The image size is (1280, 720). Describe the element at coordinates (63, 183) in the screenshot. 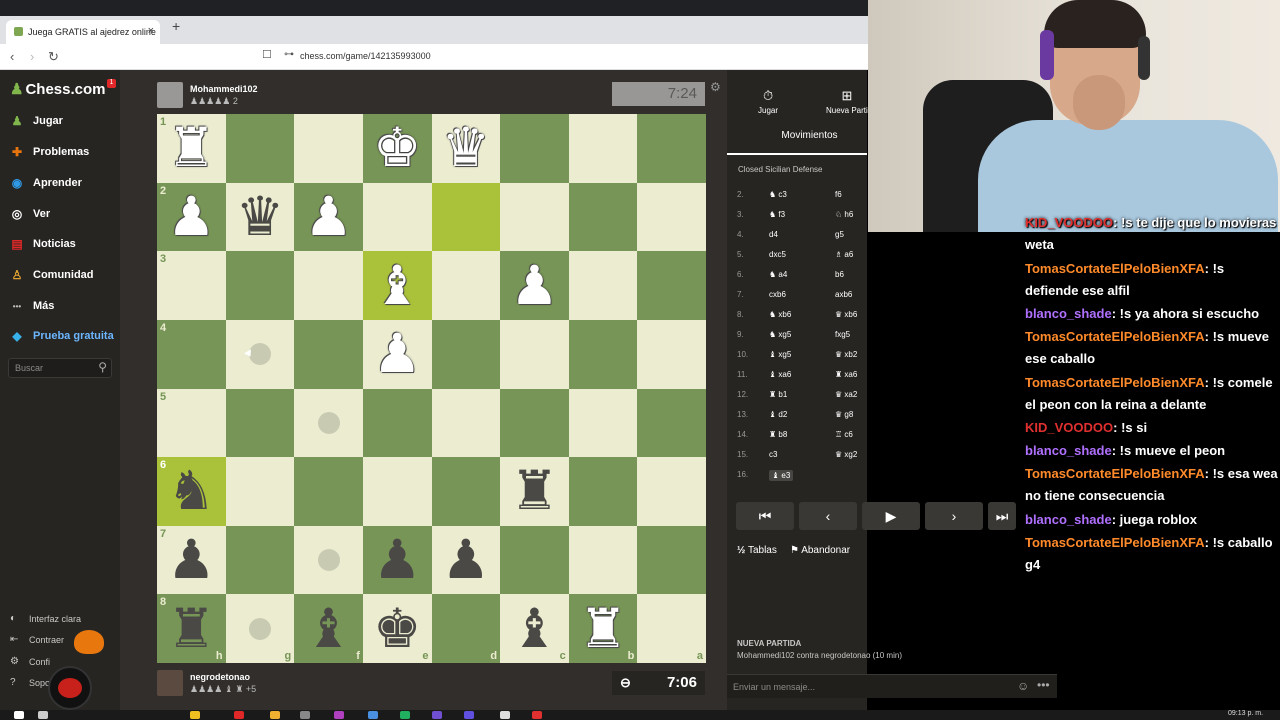

I see `sidebar-item-2: ◉ Aprender` at that location.